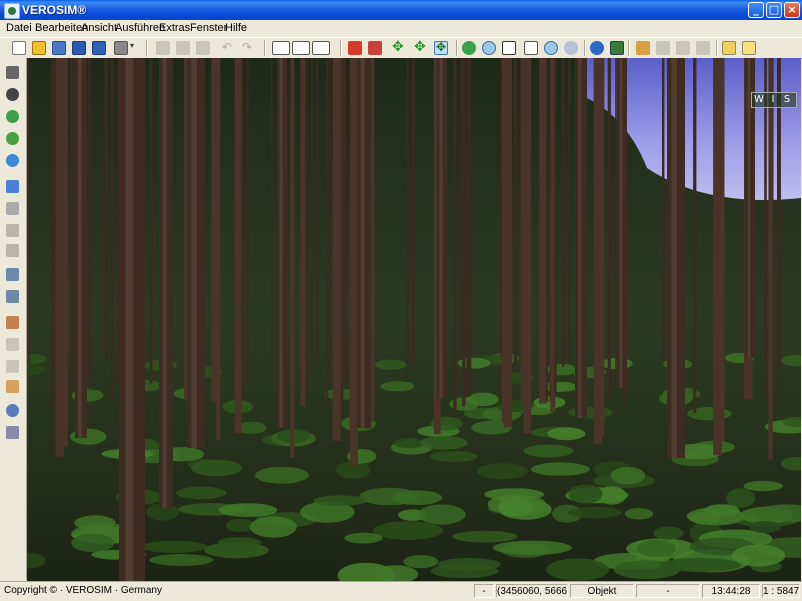 The height and width of the screenshot is (601, 802). Describe the element at coordinates (532, 591) in the screenshot. I see `status-coordinates: (3456060, 5666312)` at that location.